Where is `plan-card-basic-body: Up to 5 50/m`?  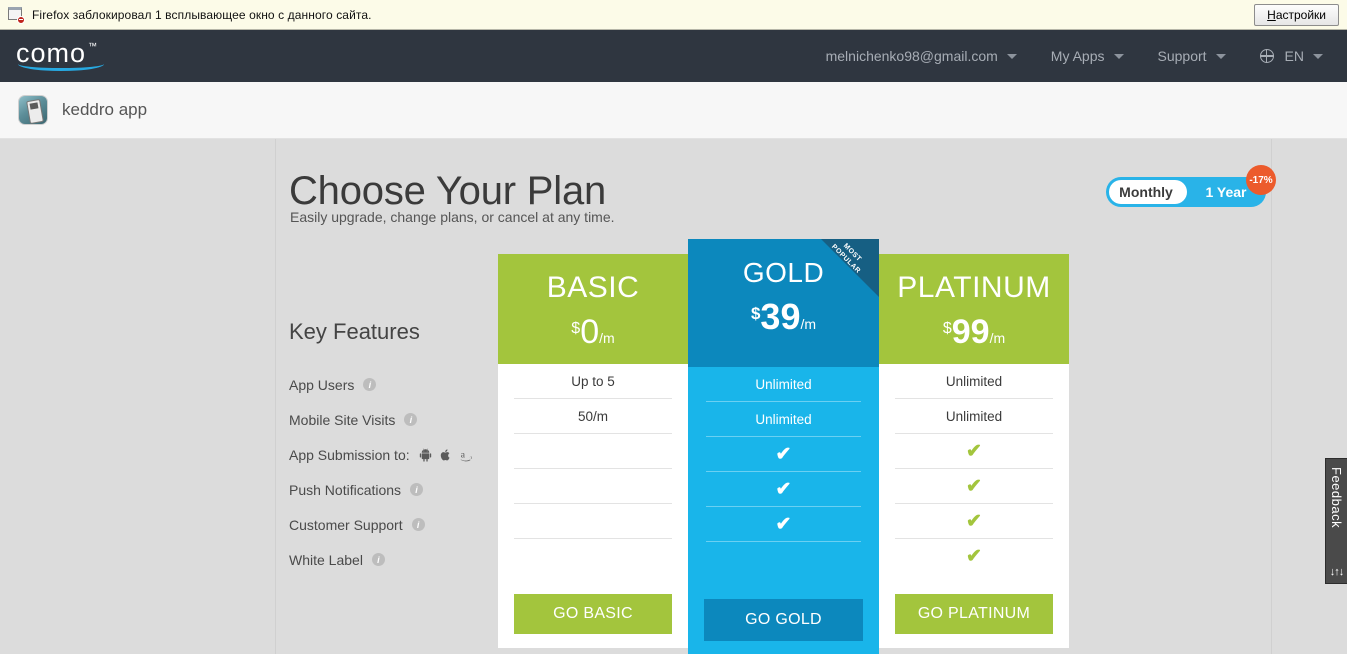
plan-card-basic-body: Up to 5 50/m is located at coordinates (593, 469).